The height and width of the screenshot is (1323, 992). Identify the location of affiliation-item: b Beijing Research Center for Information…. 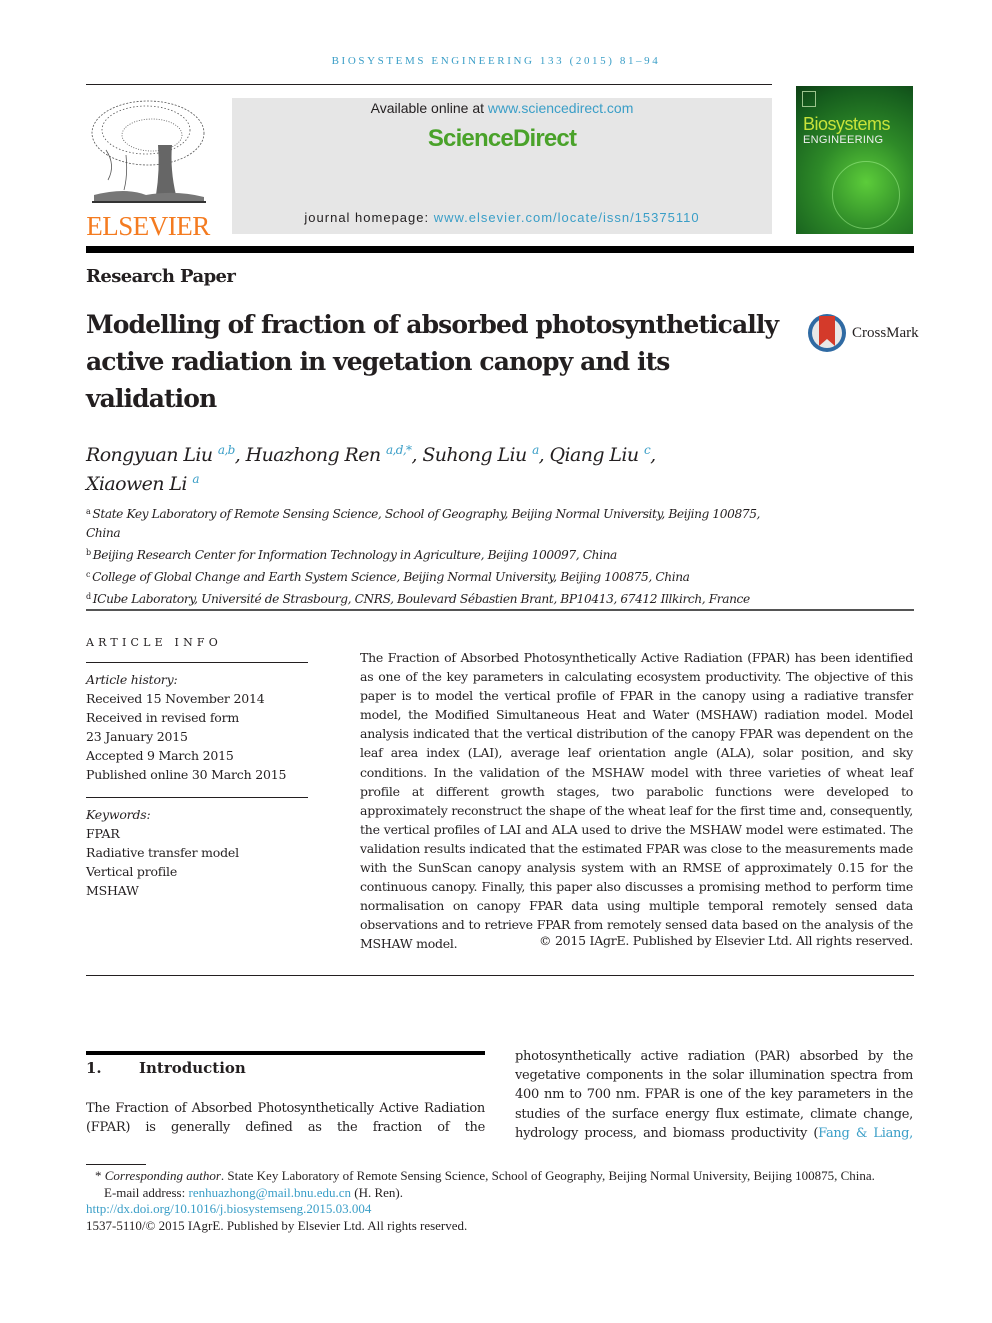
(436, 554).